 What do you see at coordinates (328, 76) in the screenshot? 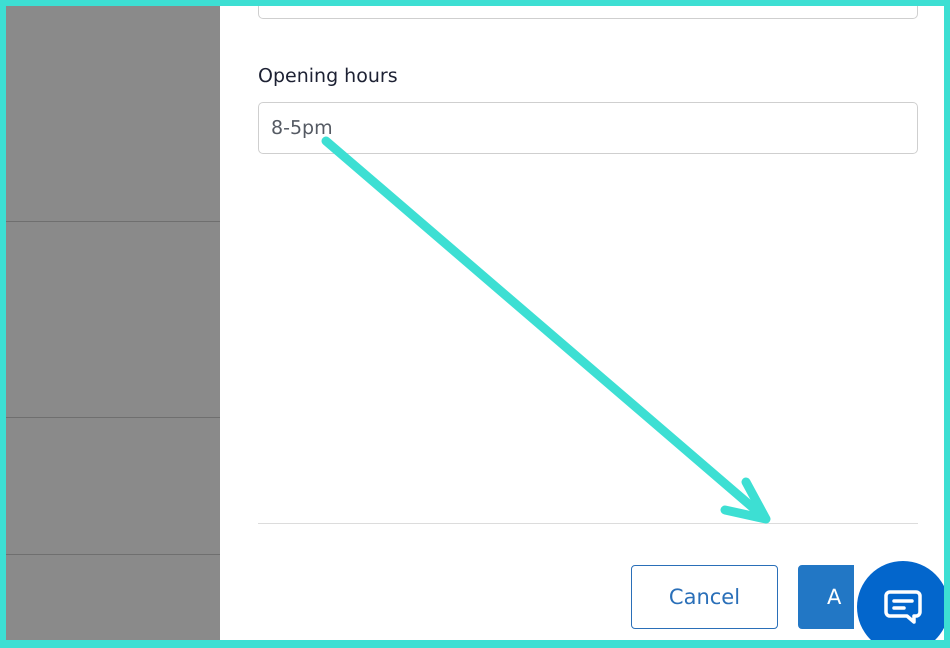
I see `field-label: Opening hours` at bounding box center [328, 76].